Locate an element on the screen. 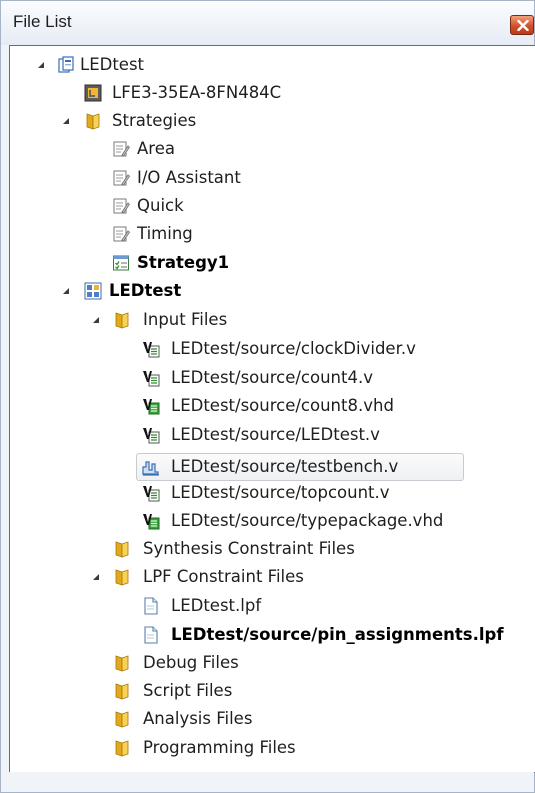  tree-node-lpf-file-active: LEDtest/source/pin_assignments.lpf is located at coordinates (270, 635).